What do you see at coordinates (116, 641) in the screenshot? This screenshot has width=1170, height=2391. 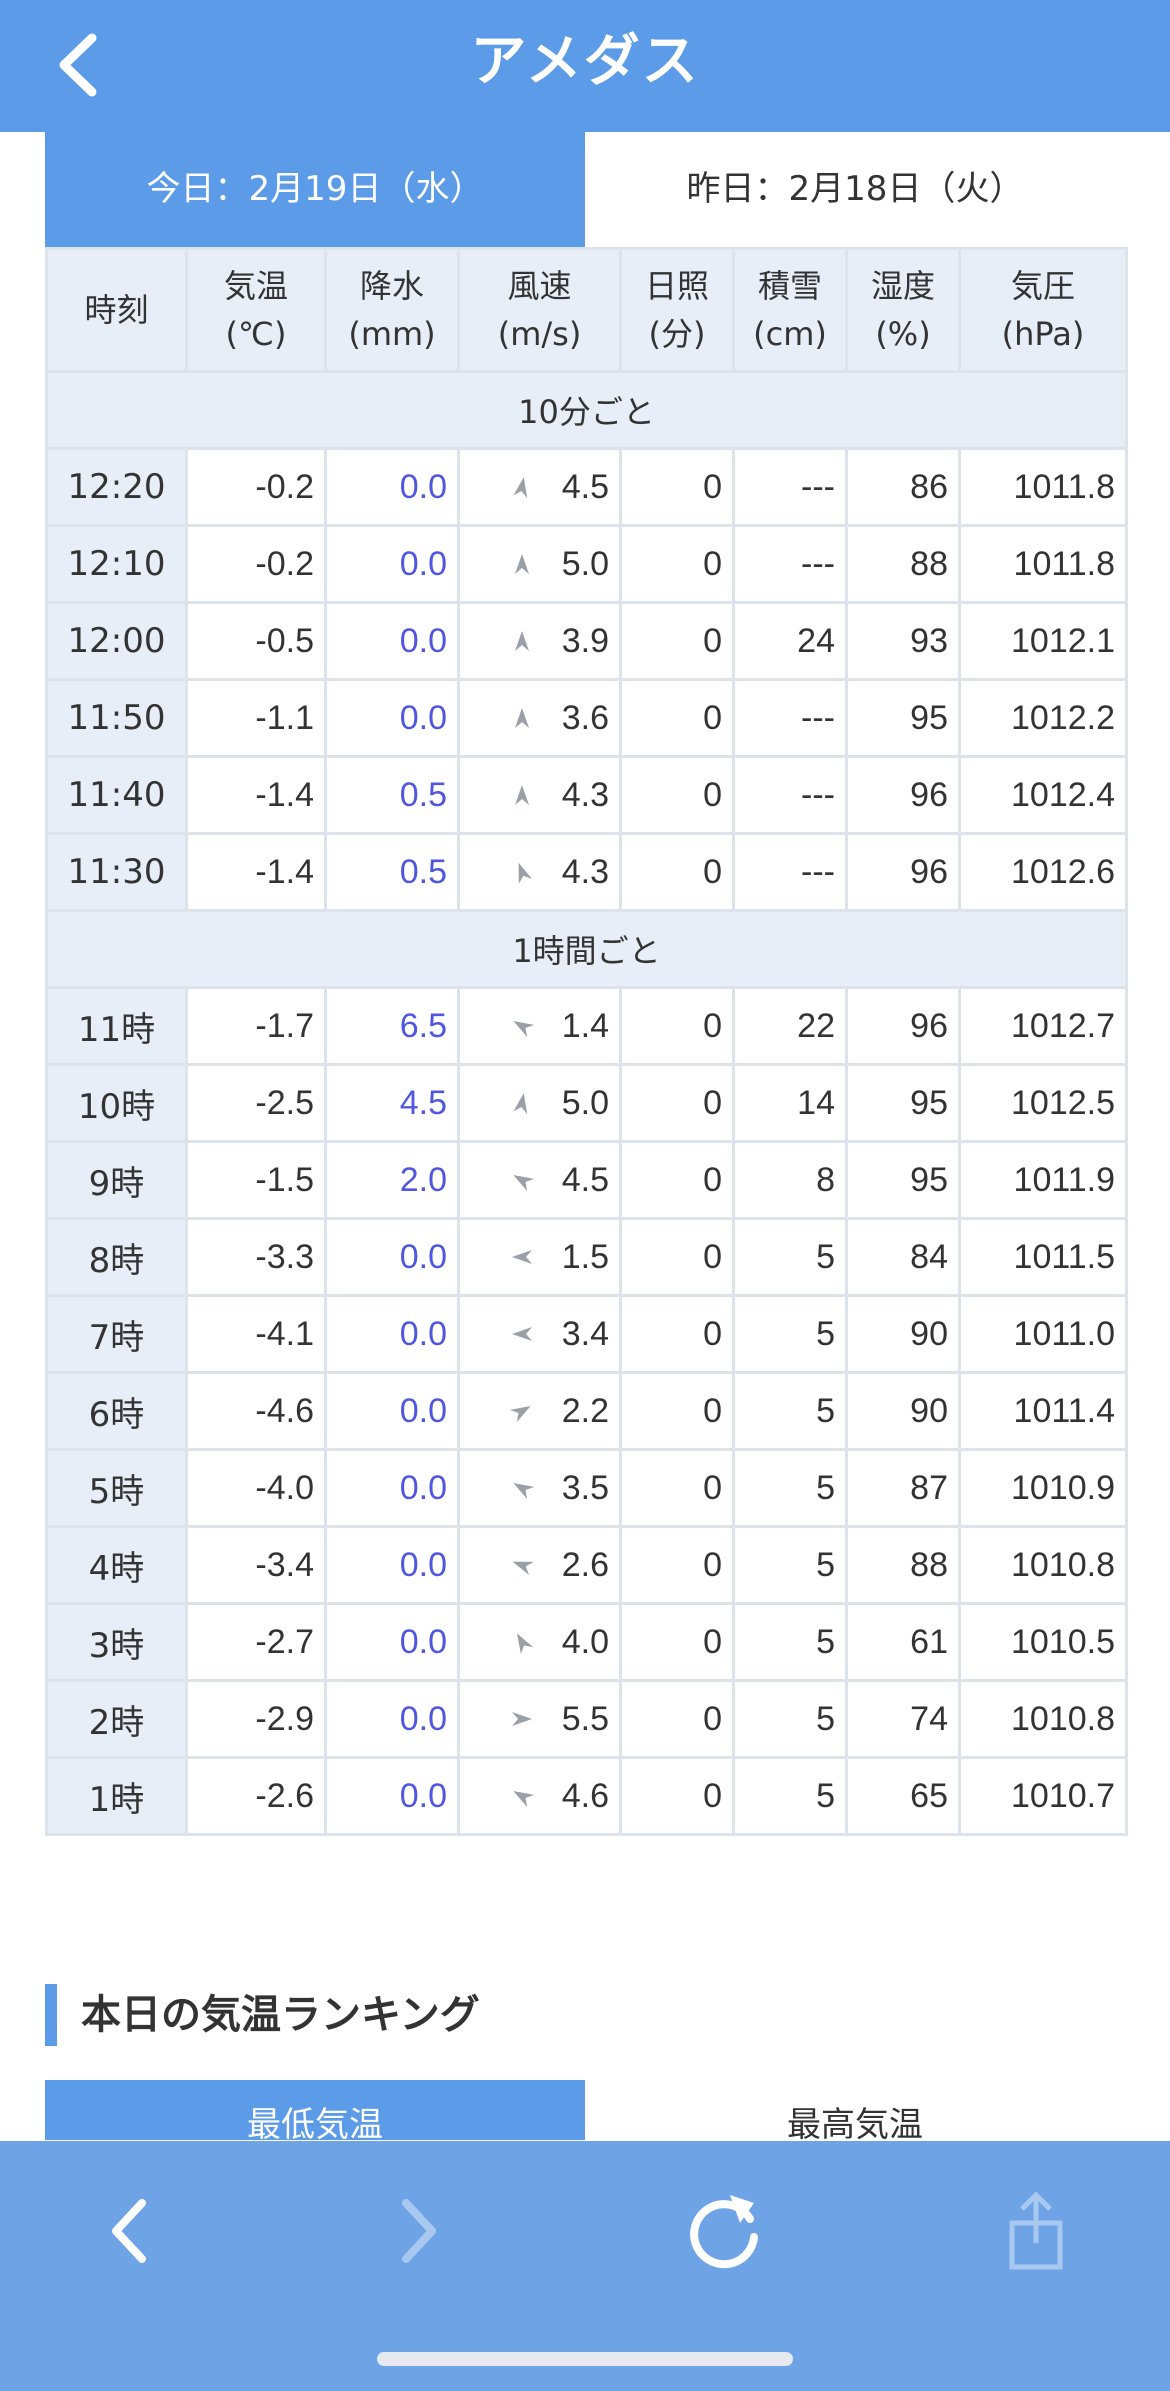 I see `time-cell: 12:00` at bounding box center [116, 641].